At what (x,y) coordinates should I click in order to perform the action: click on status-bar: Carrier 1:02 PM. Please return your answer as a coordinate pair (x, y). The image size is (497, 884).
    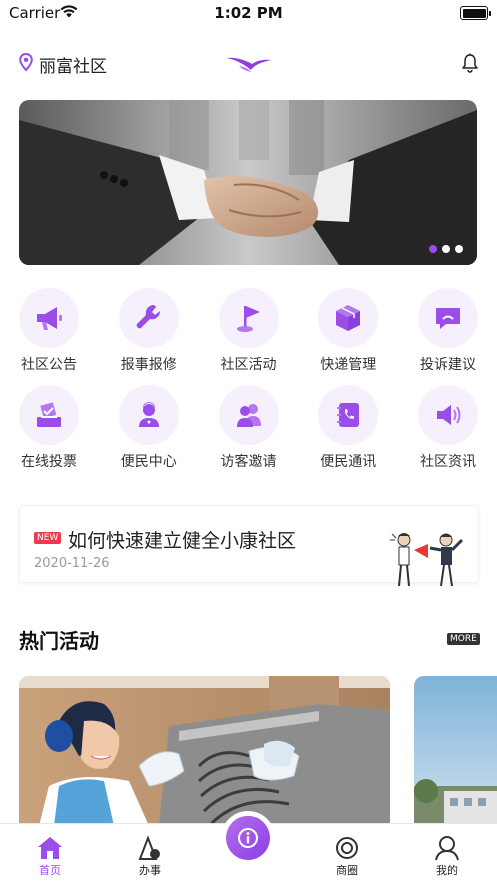
    Looking at the image, I should click on (248, 13).